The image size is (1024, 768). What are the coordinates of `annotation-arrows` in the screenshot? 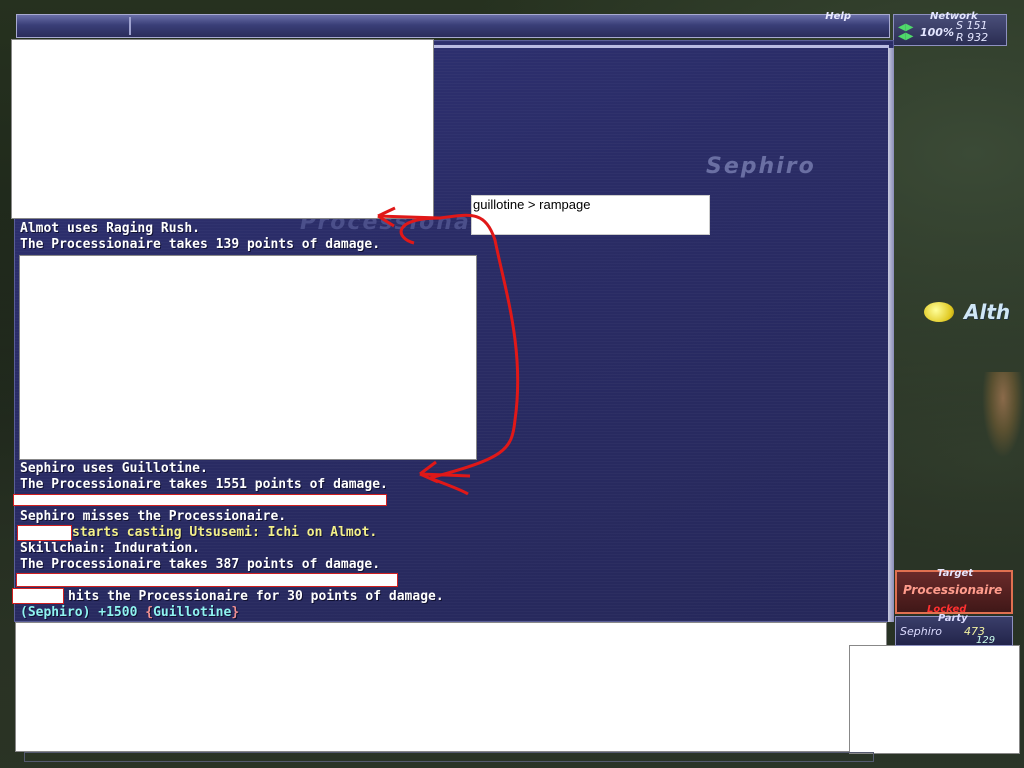 It's located at (448, 351).